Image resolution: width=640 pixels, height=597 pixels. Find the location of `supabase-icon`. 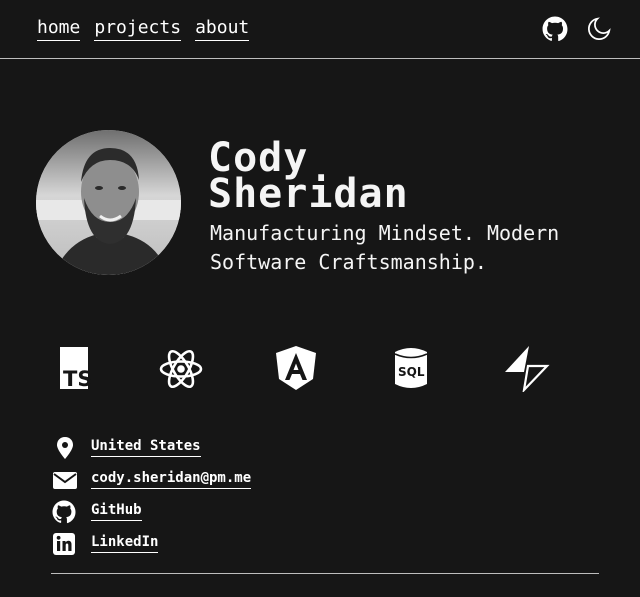

supabase-icon is located at coordinates (526, 369).